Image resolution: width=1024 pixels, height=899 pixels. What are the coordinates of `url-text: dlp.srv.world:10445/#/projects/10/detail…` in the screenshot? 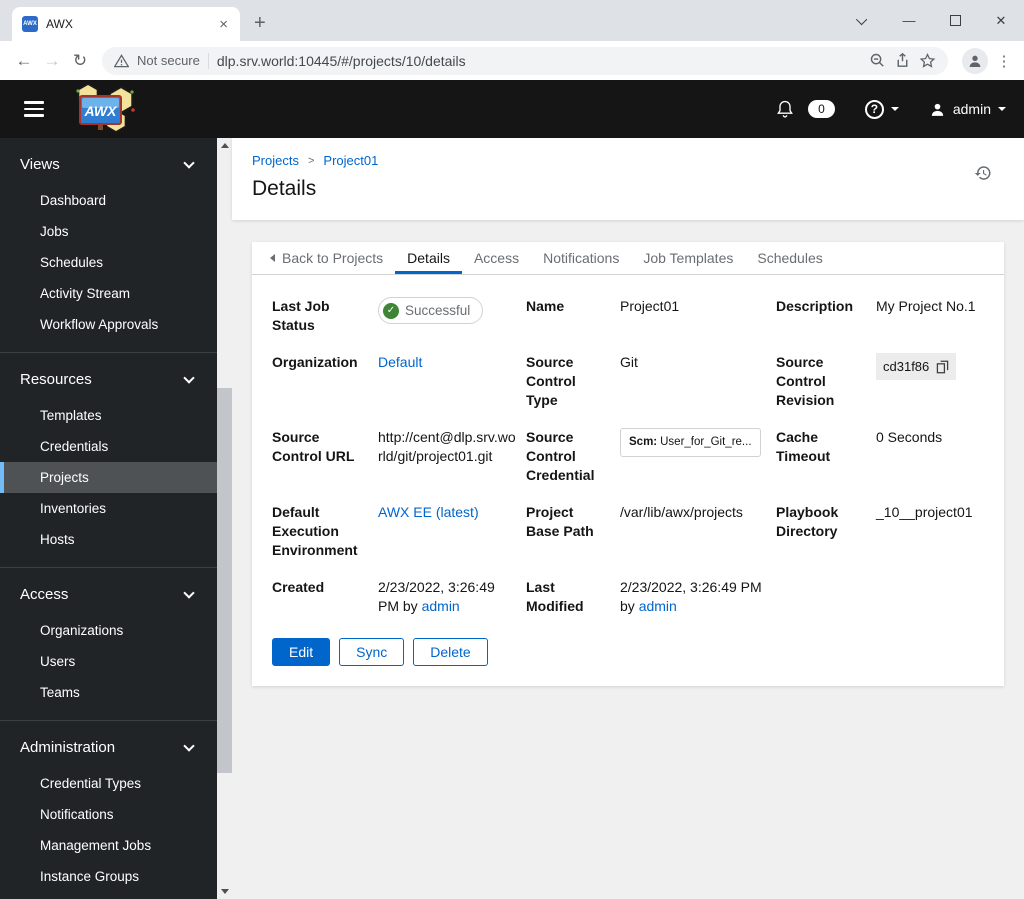 It's located at (539, 61).